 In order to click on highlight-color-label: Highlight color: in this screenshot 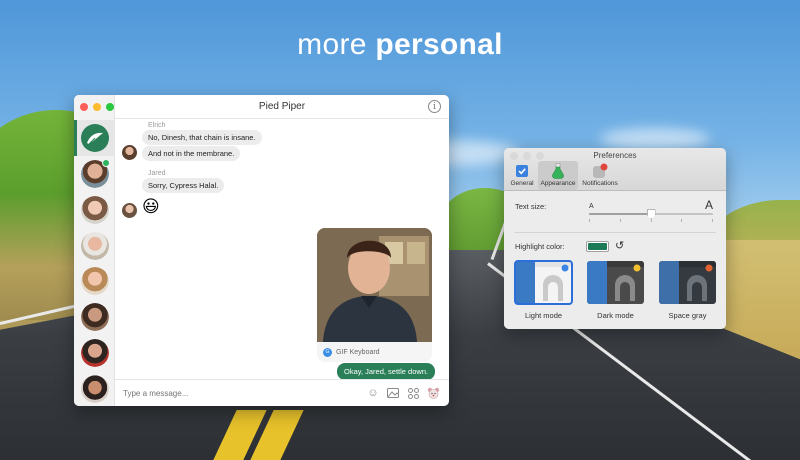, I will do `click(540, 246)`.